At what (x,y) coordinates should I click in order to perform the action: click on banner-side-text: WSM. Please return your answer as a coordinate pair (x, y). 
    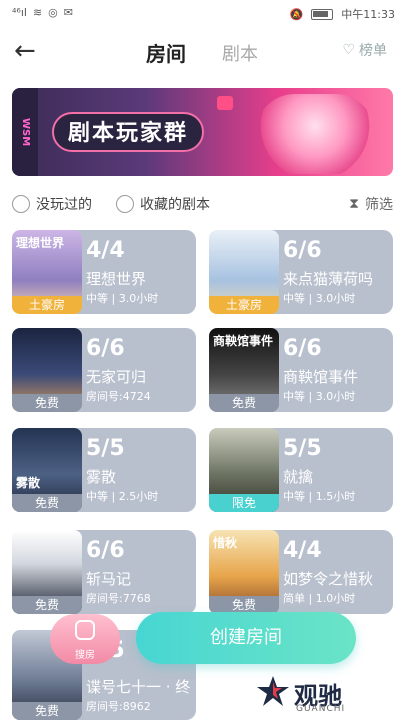
    Looking at the image, I should click on (25, 132).